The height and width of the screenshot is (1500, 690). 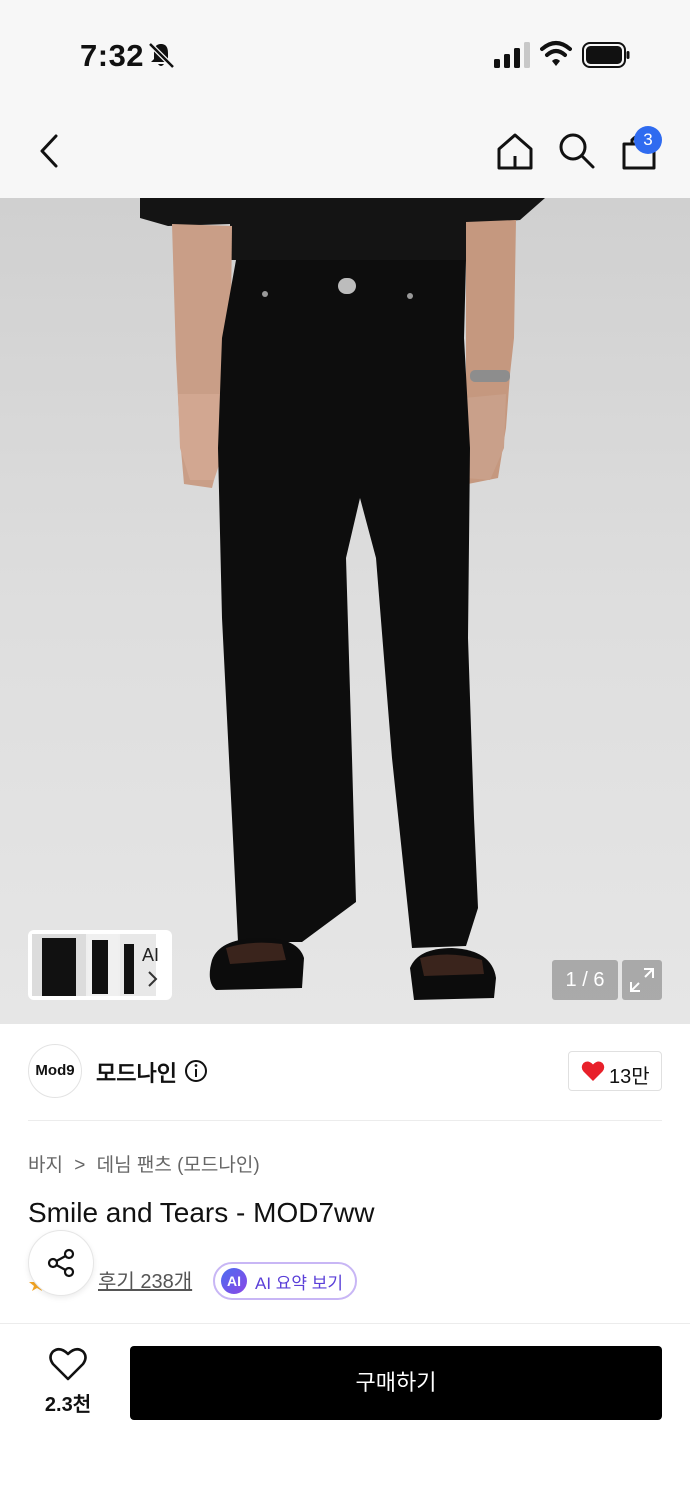 What do you see at coordinates (629, 1077) in the screenshot?
I see `brand-like-count: 13만` at bounding box center [629, 1077].